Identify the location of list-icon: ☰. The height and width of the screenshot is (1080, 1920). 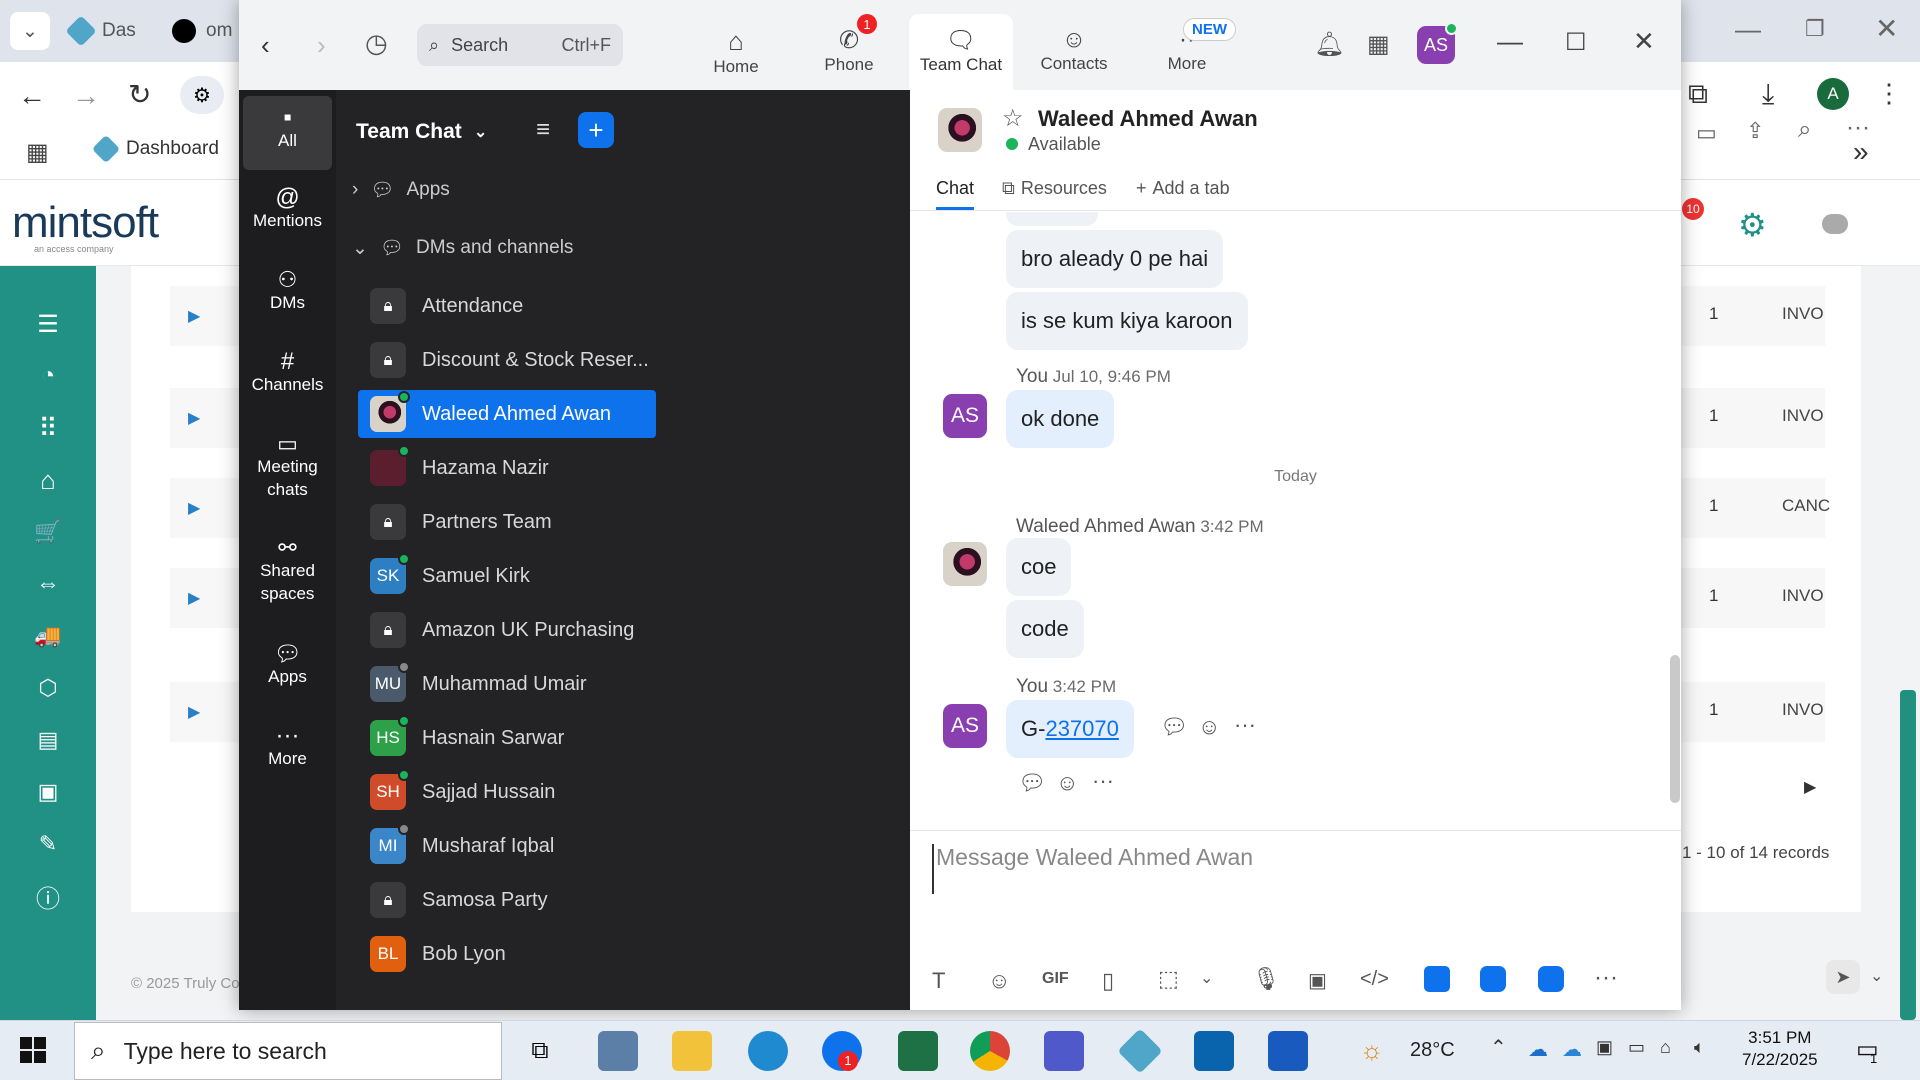
(48, 324).